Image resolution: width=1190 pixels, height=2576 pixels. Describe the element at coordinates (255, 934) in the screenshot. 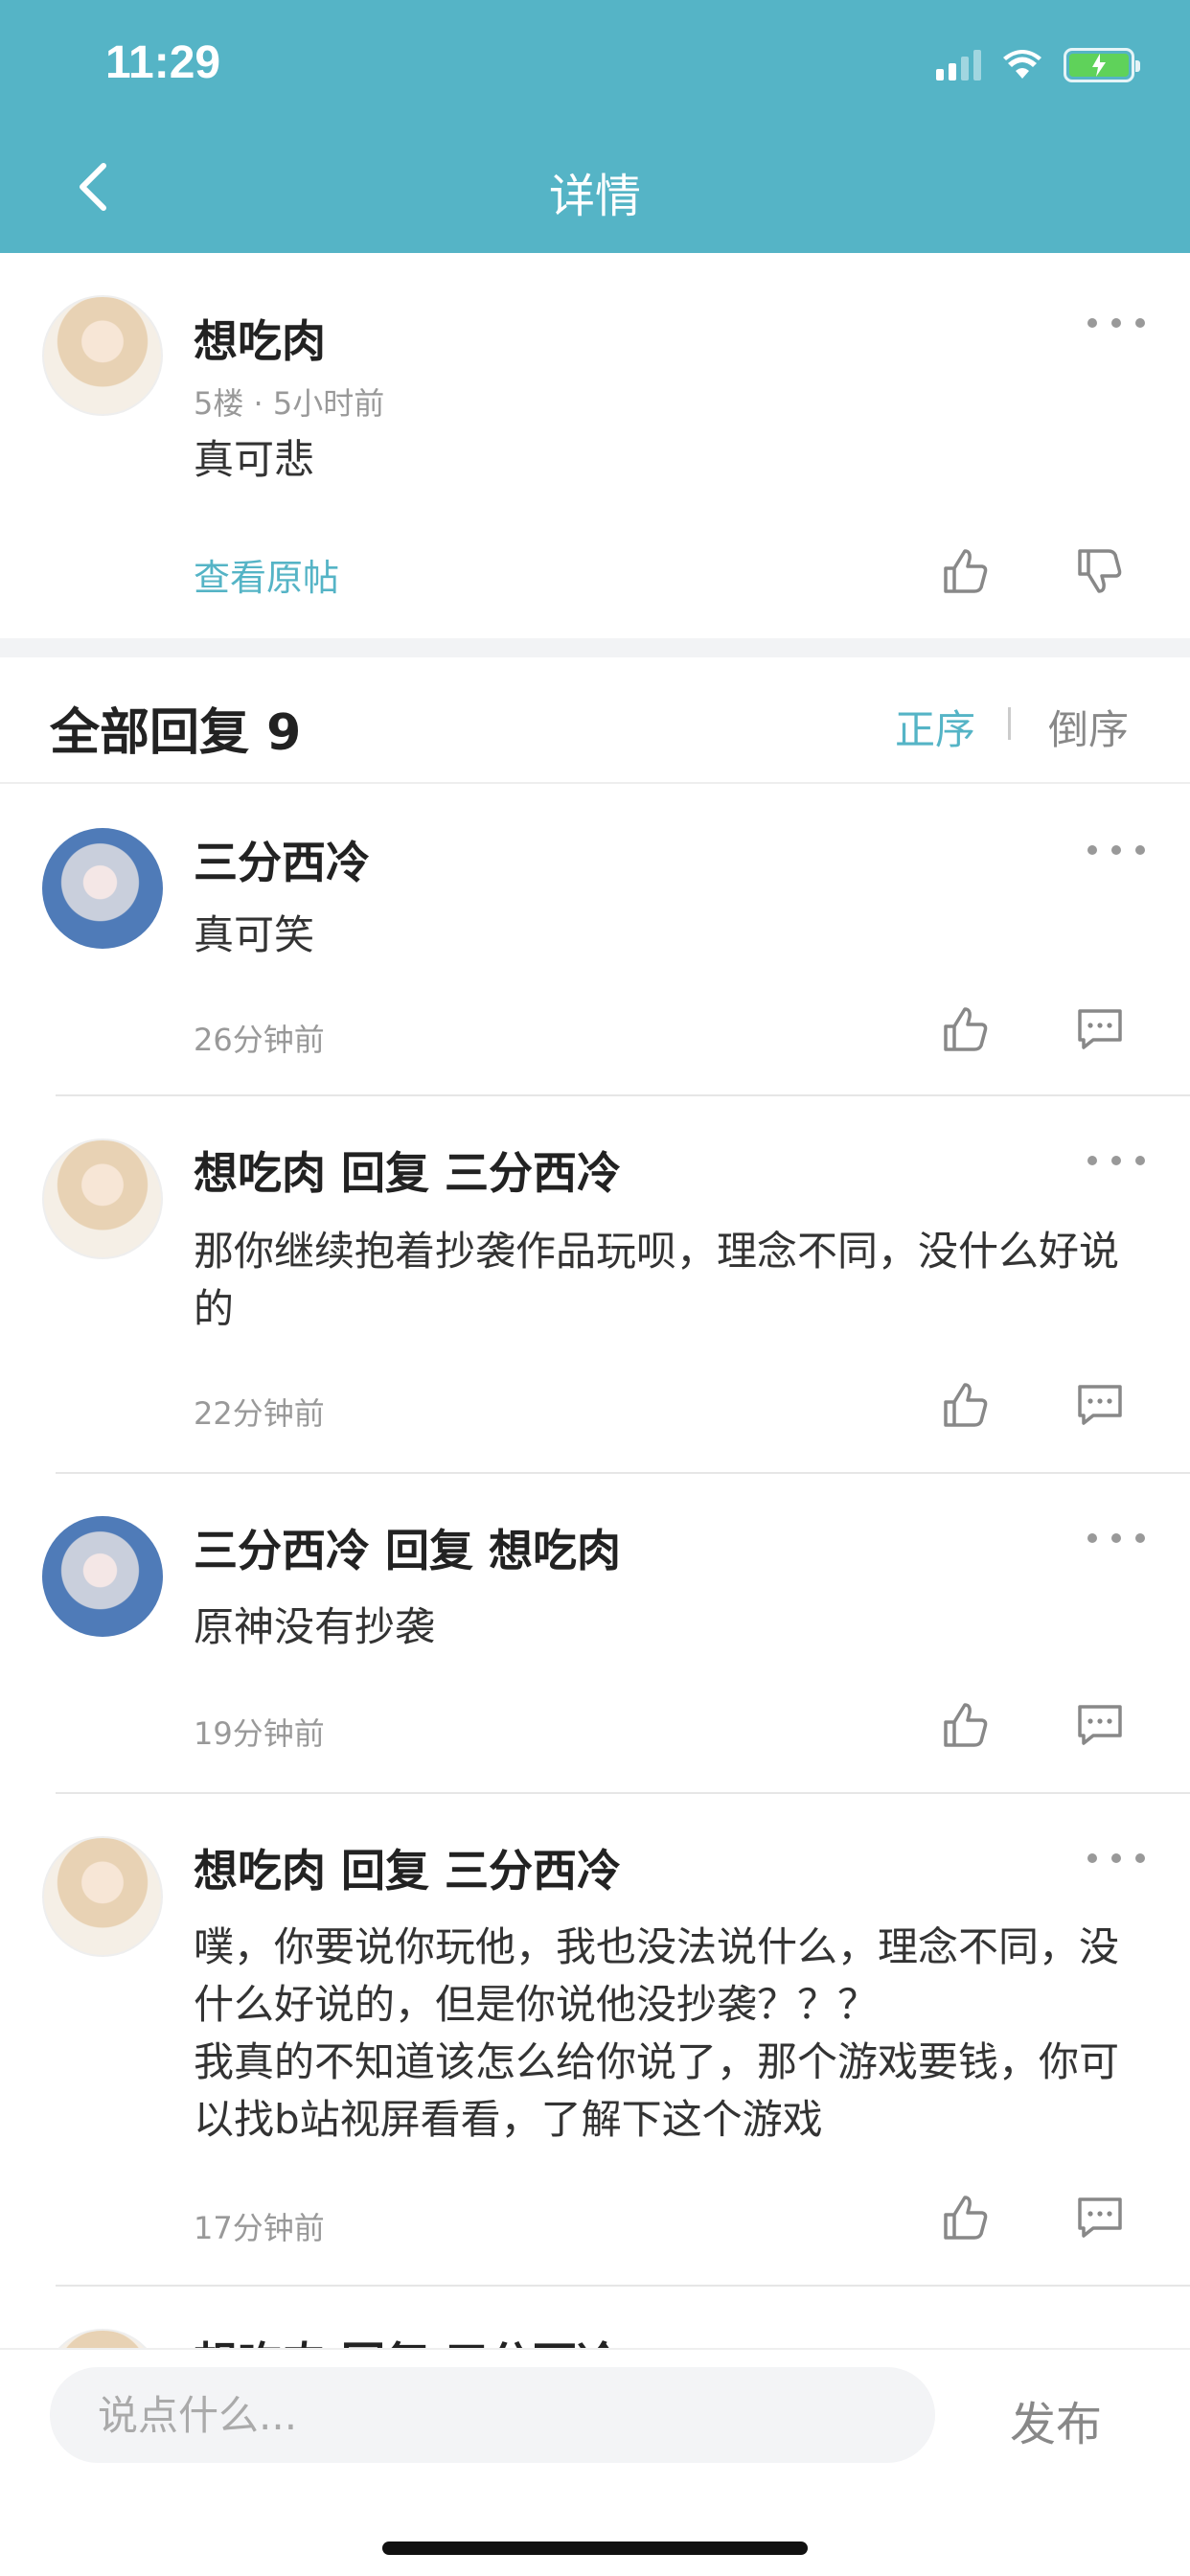

I see `reply-content-line: 真可笑` at that location.